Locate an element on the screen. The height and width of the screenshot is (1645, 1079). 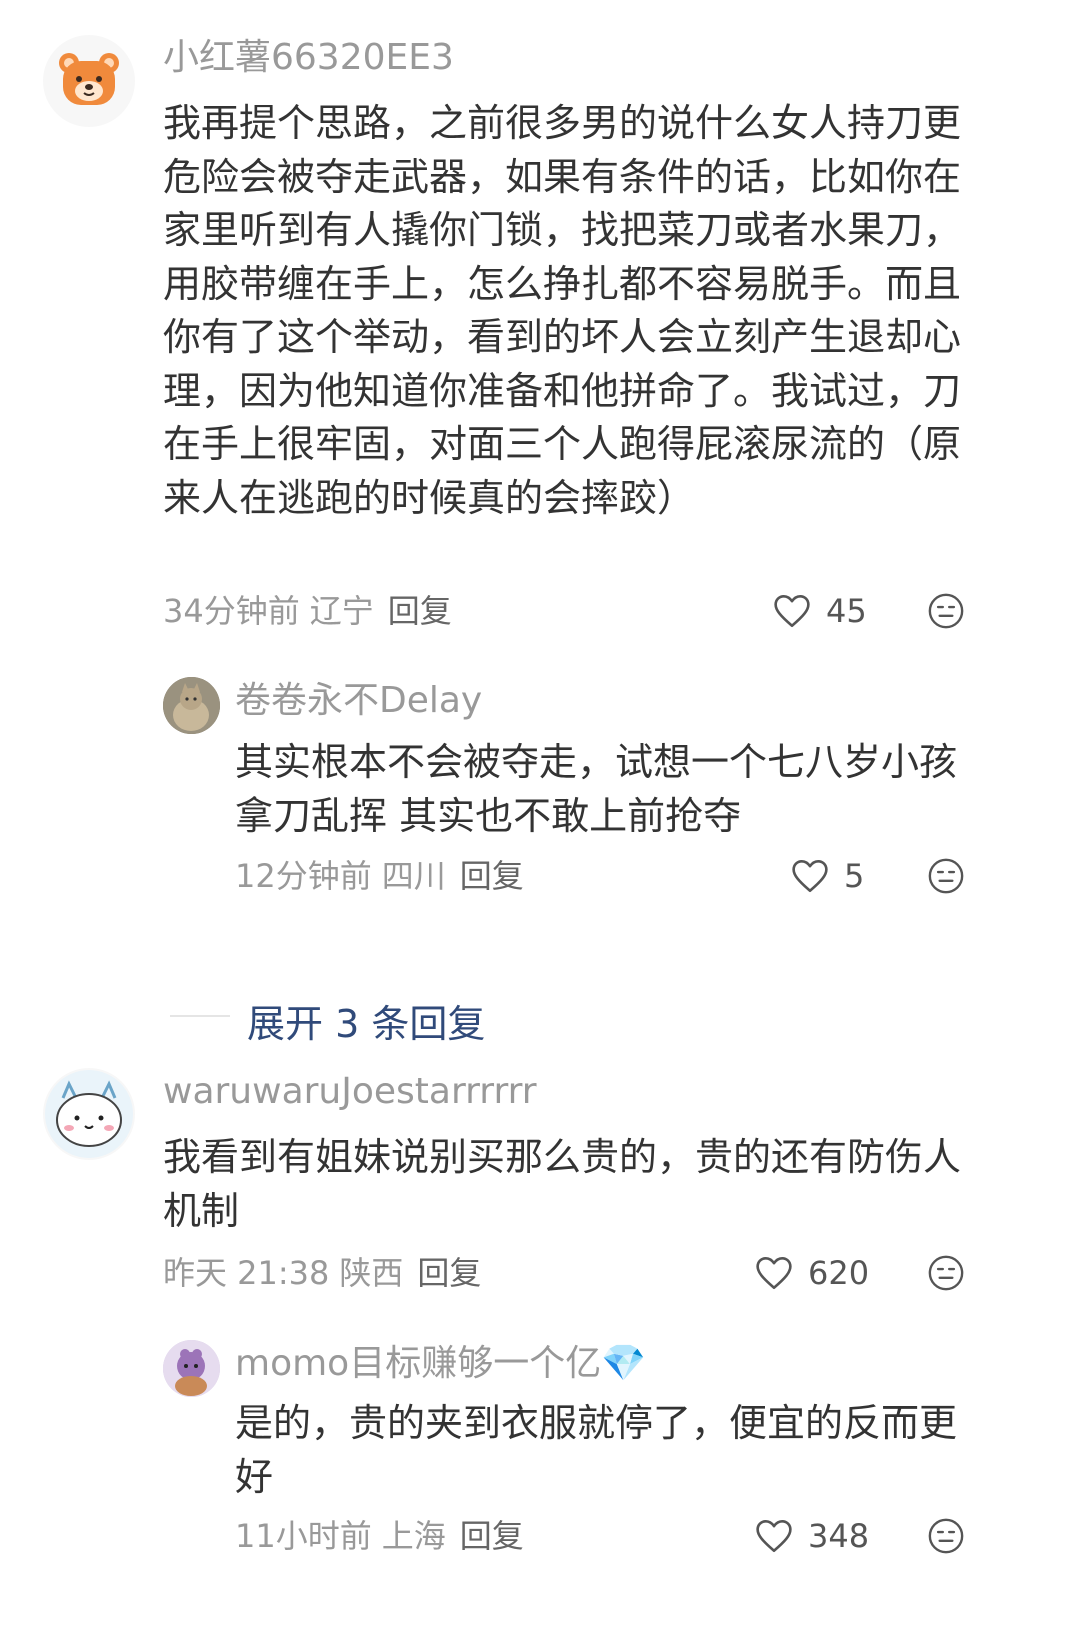
reply-location: 四川 is located at coordinates (413, 876).